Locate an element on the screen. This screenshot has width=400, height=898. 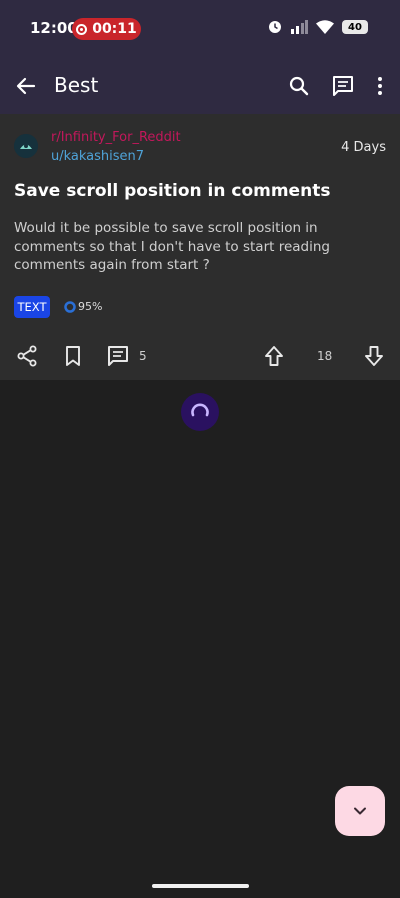
downvote-arrow-icon is located at coordinates (374, 356).